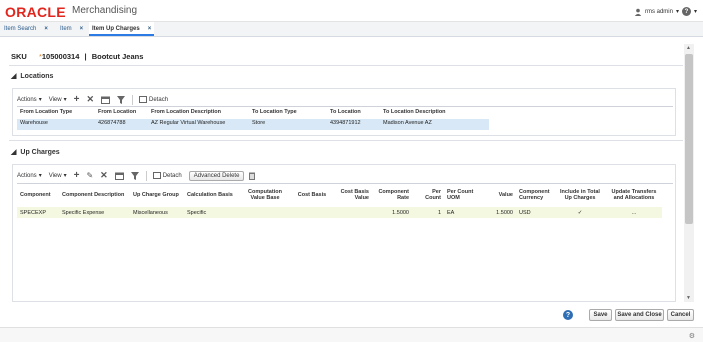 The height and width of the screenshot is (342, 703). What do you see at coordinates (89, 175) in the screenshot?
I see `edit-pencil-icon: ✎` at bounding box center [89, 175].